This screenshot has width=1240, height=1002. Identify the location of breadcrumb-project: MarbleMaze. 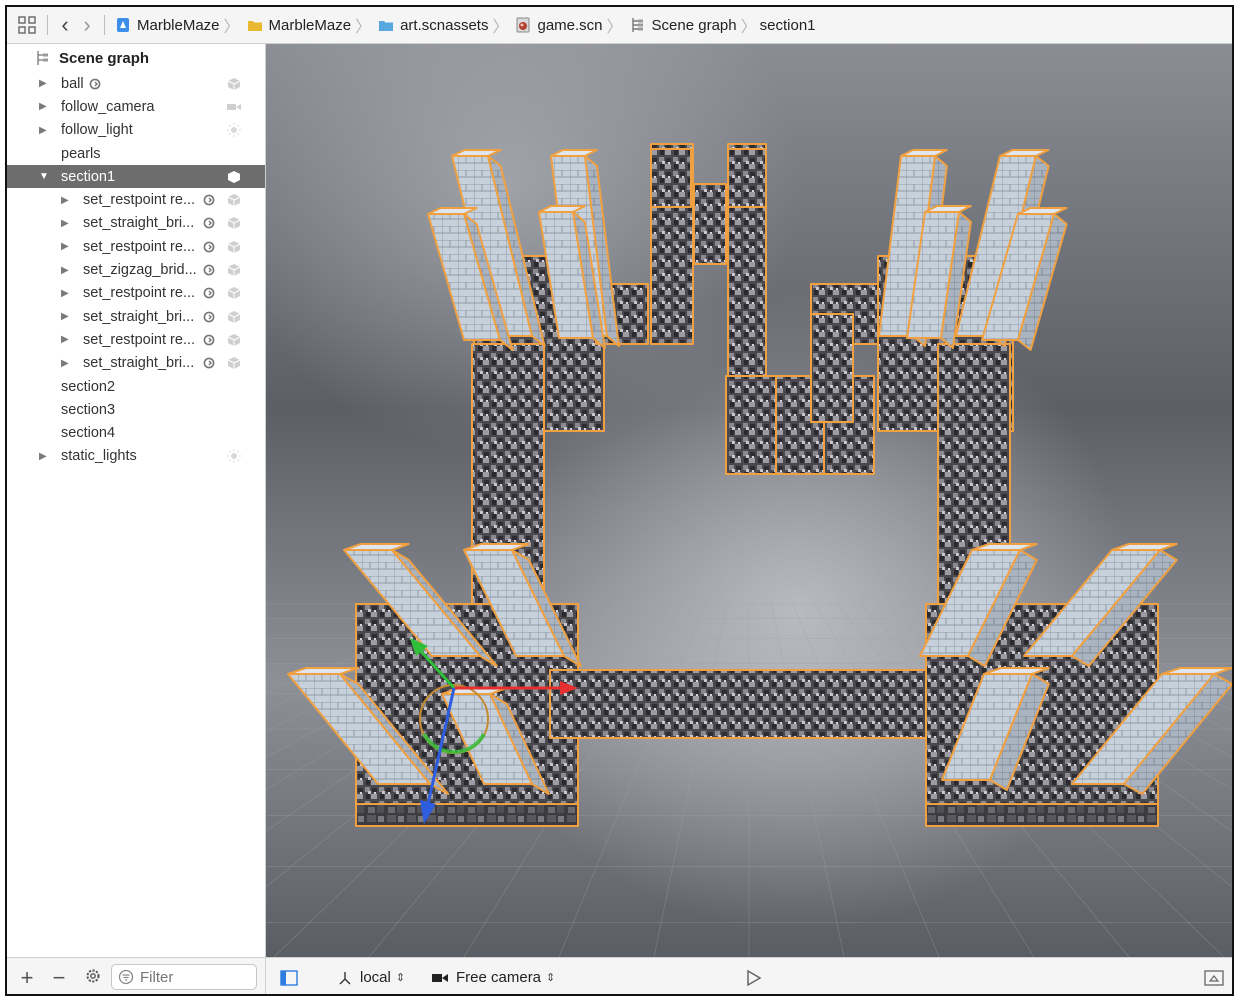
(165, 25).